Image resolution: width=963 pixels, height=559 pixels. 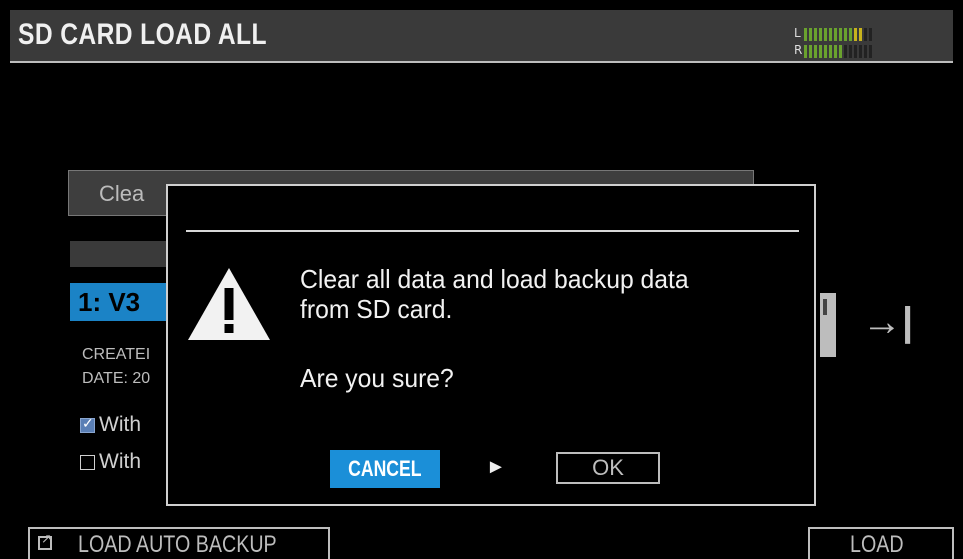 I want to click on import-arrow-icon: →|, so click(x=888, y=322).